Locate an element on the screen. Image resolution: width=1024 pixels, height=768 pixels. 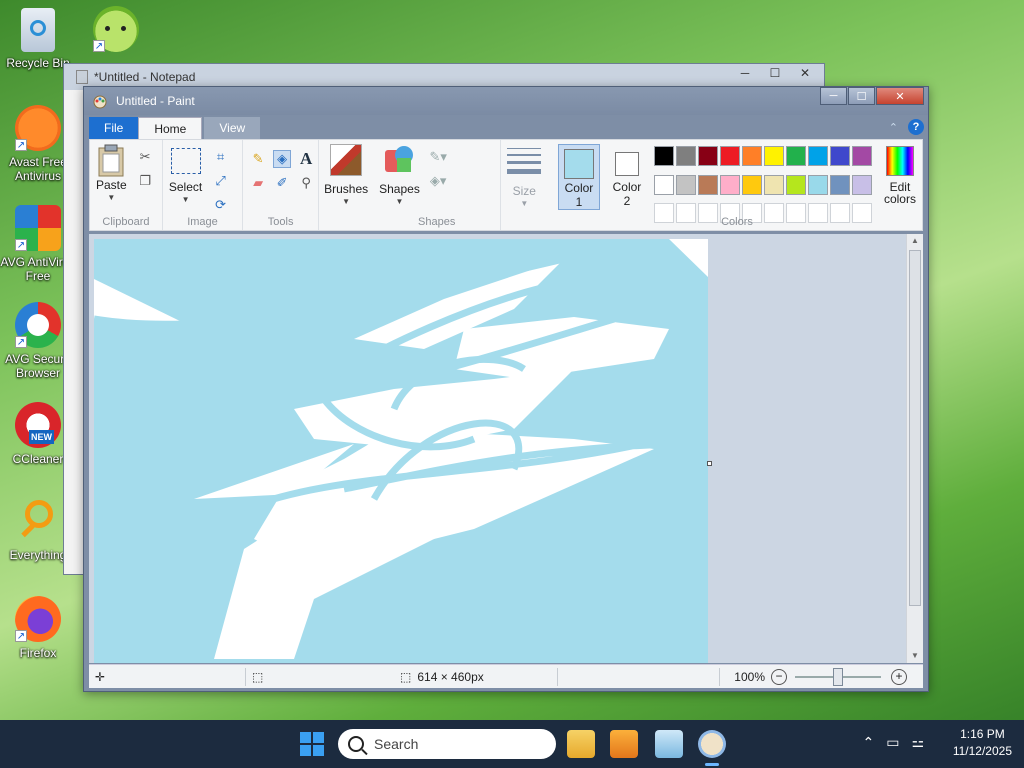
shapes-group-label: Shapes is located at coordinates (437, 222).